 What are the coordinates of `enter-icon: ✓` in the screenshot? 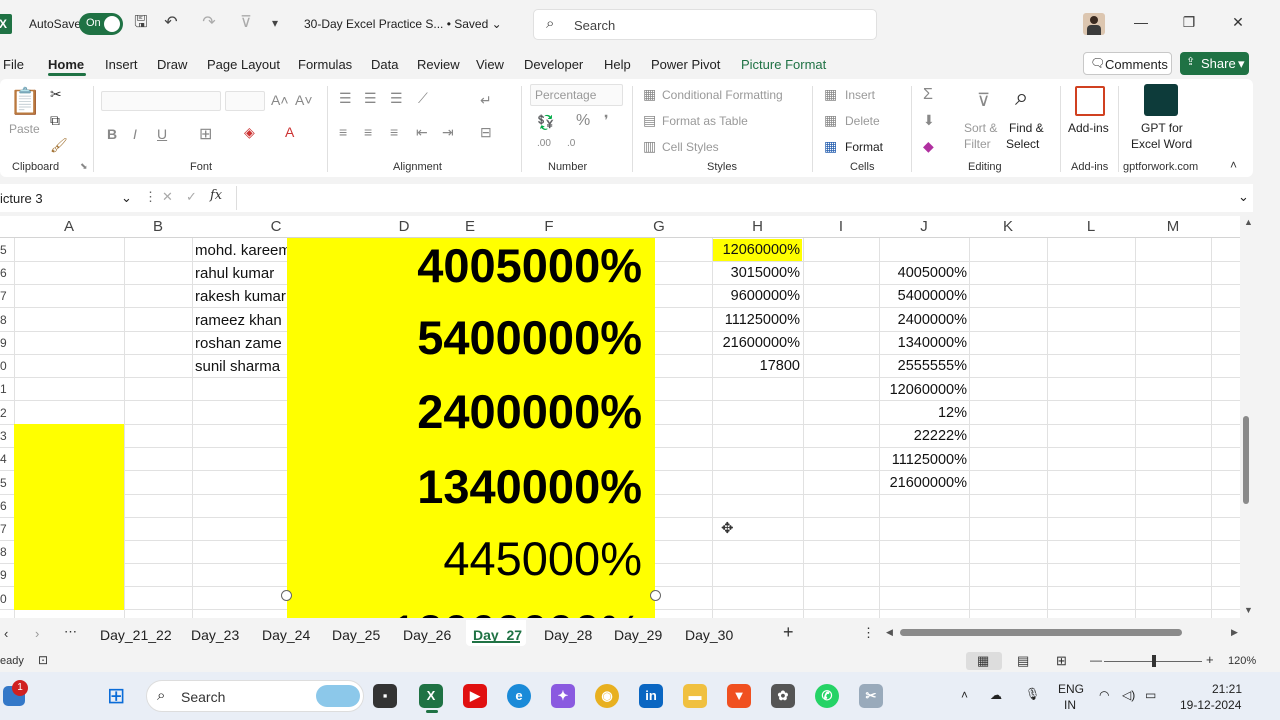 It's located at (191, 197).